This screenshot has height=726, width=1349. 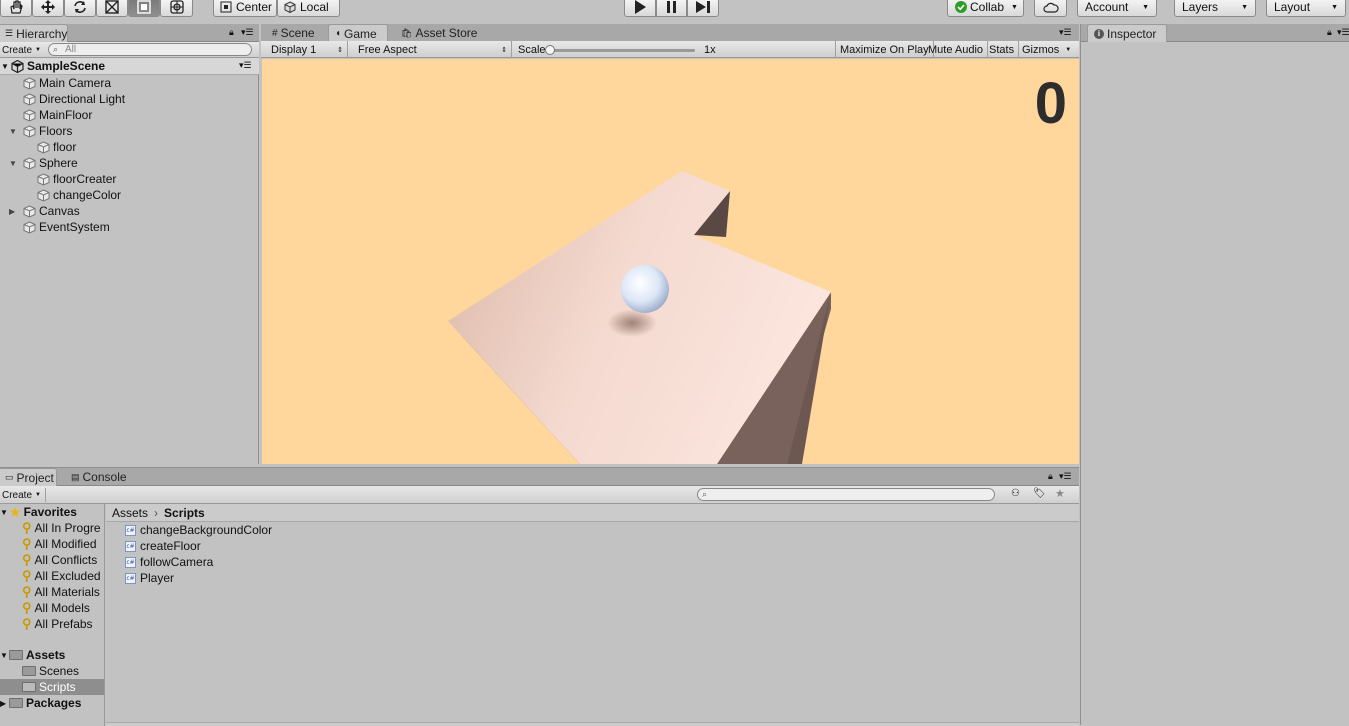 I want to click on favorite-all-in-progress: ⚲ All In Progre, so click(x=50, y=528).